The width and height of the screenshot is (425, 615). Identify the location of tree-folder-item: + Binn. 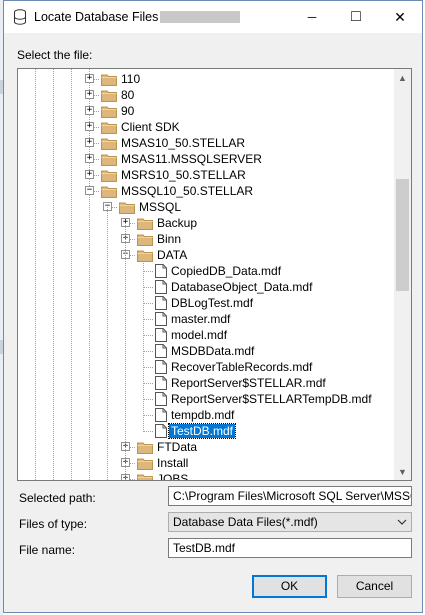
(198, 239).